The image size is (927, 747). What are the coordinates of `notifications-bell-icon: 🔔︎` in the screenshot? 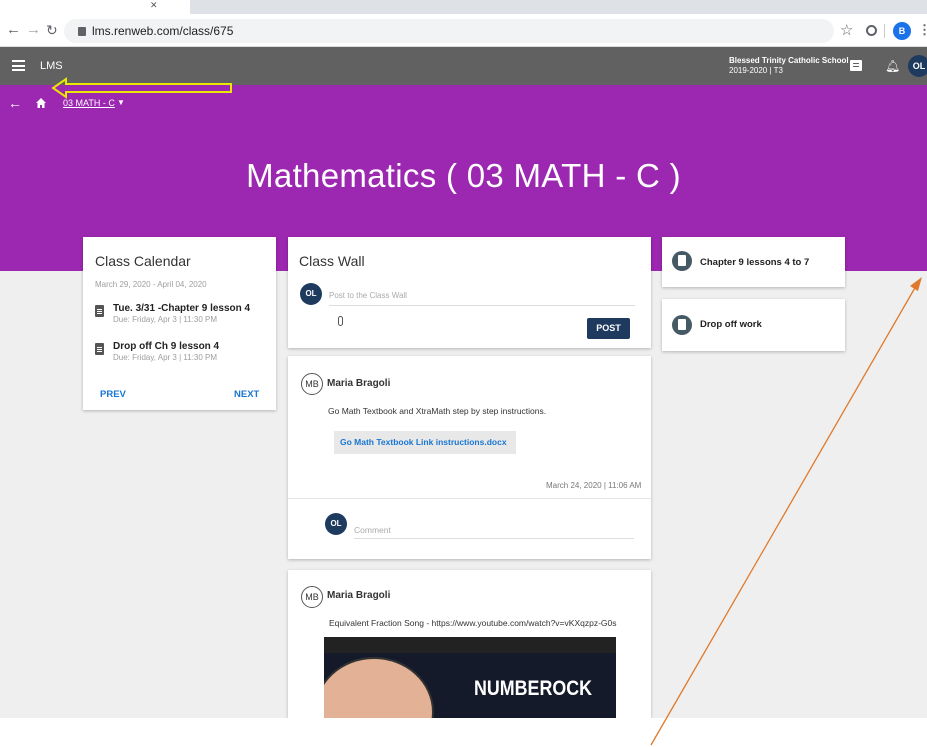 It's located at (892, 66).